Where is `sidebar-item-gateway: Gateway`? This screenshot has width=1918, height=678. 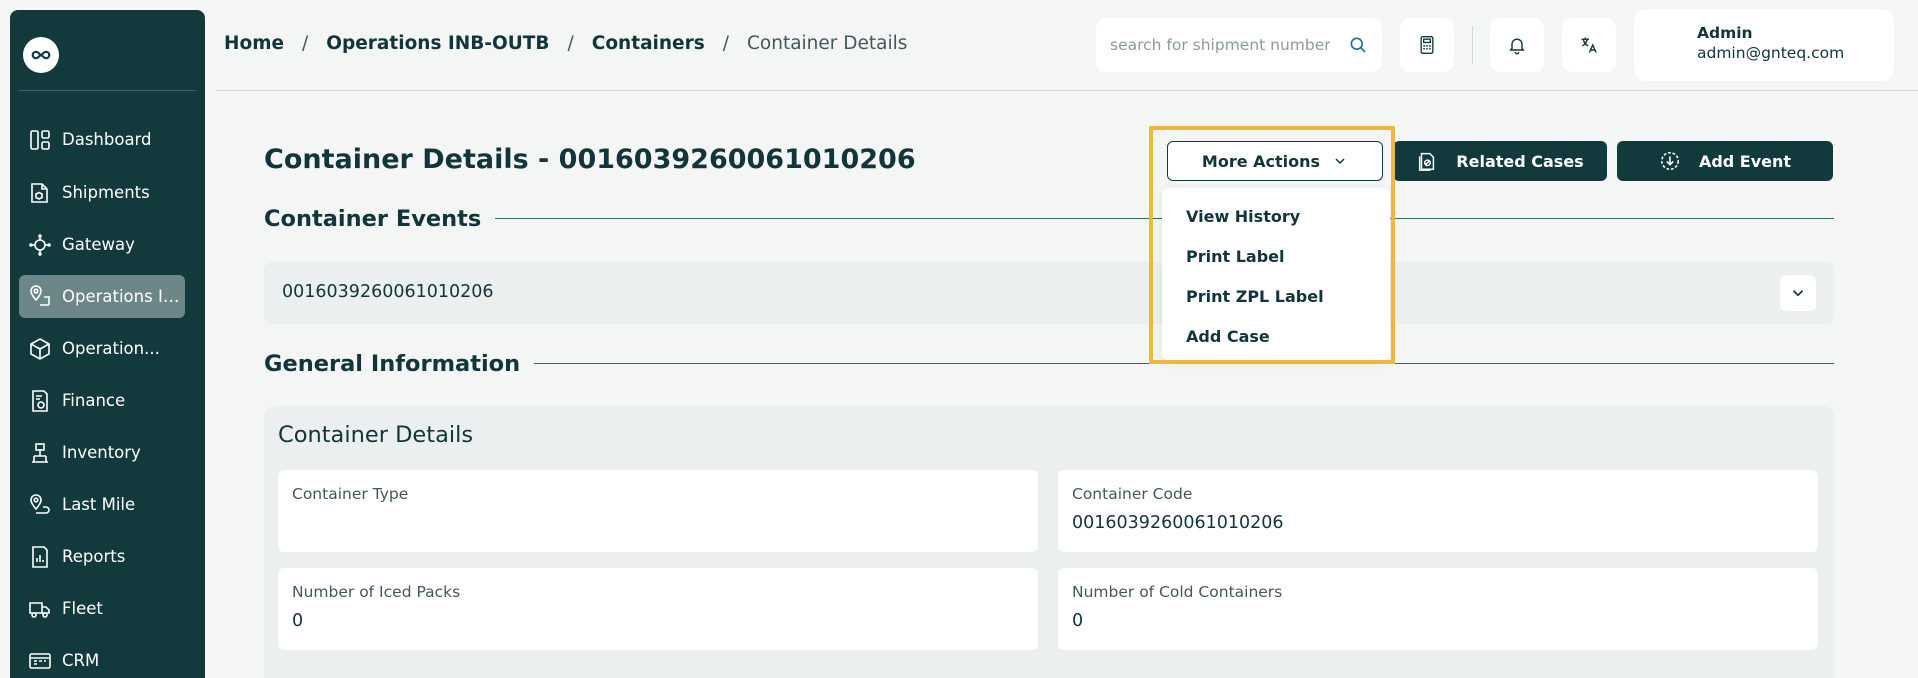
sidebar-item-gateway: Gateway is located at coordinates (102, 244).